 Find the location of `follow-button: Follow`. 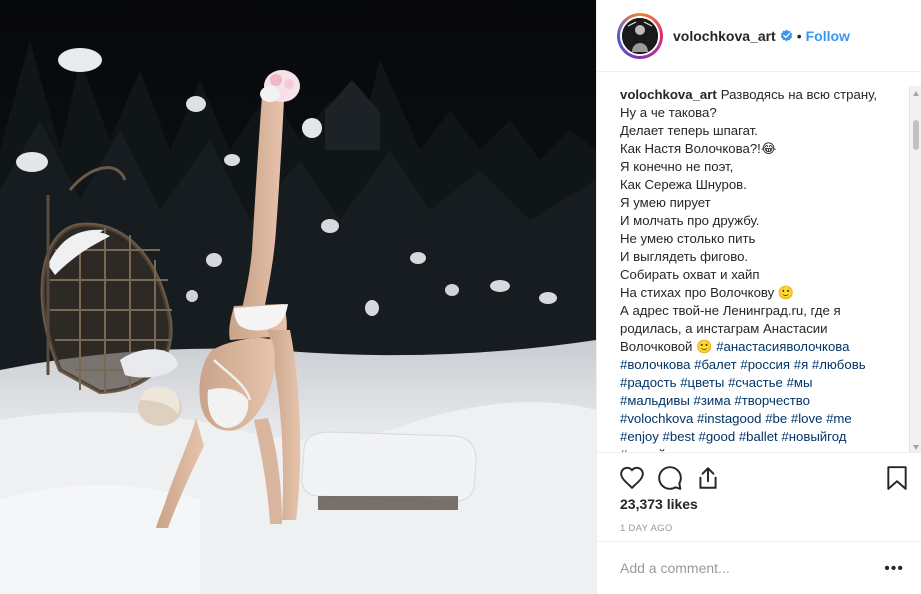

follow-button: Follow is located at coordinates (828, 36).